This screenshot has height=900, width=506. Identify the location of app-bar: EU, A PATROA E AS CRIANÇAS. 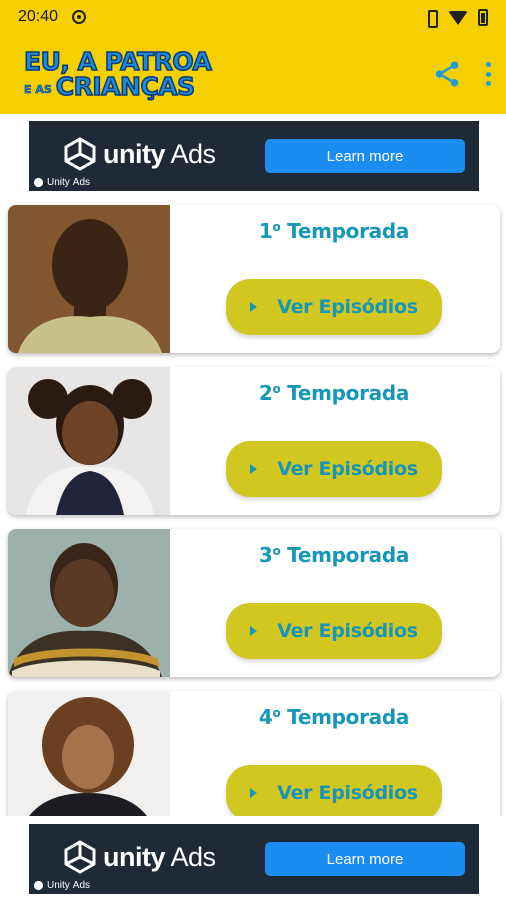
(253, 74).